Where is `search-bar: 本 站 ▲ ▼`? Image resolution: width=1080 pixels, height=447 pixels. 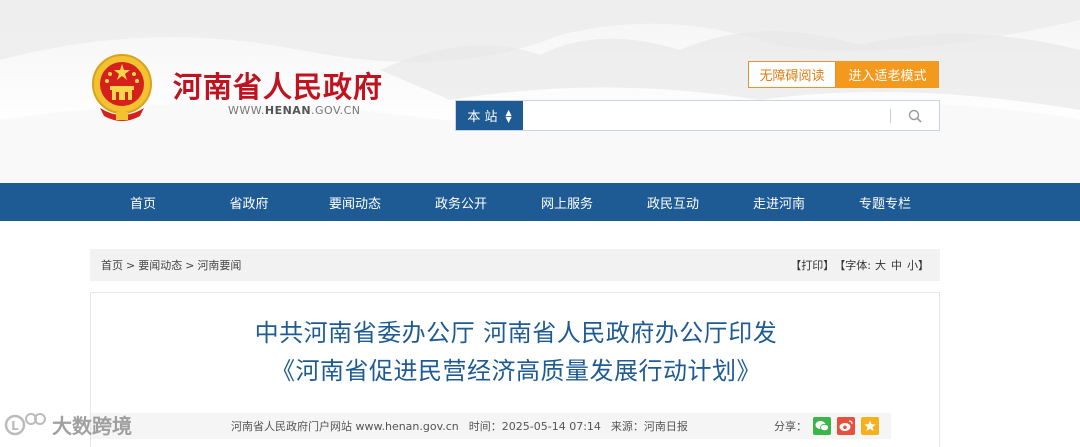
search-bar: 本 站 ▲ ▼ is located at coordinates (697, 115).